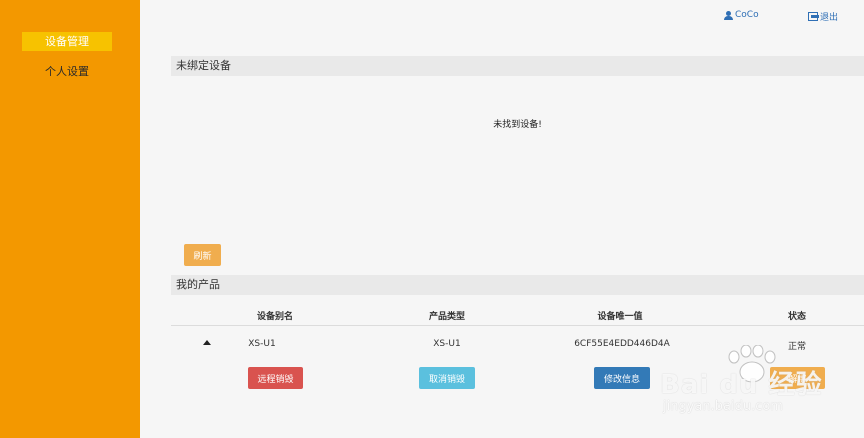 This screenshot has width=864, height=438. Describe the element at coordinates (207, 342) in the screenshot. I see `collapse-toggle-icon` at that location.